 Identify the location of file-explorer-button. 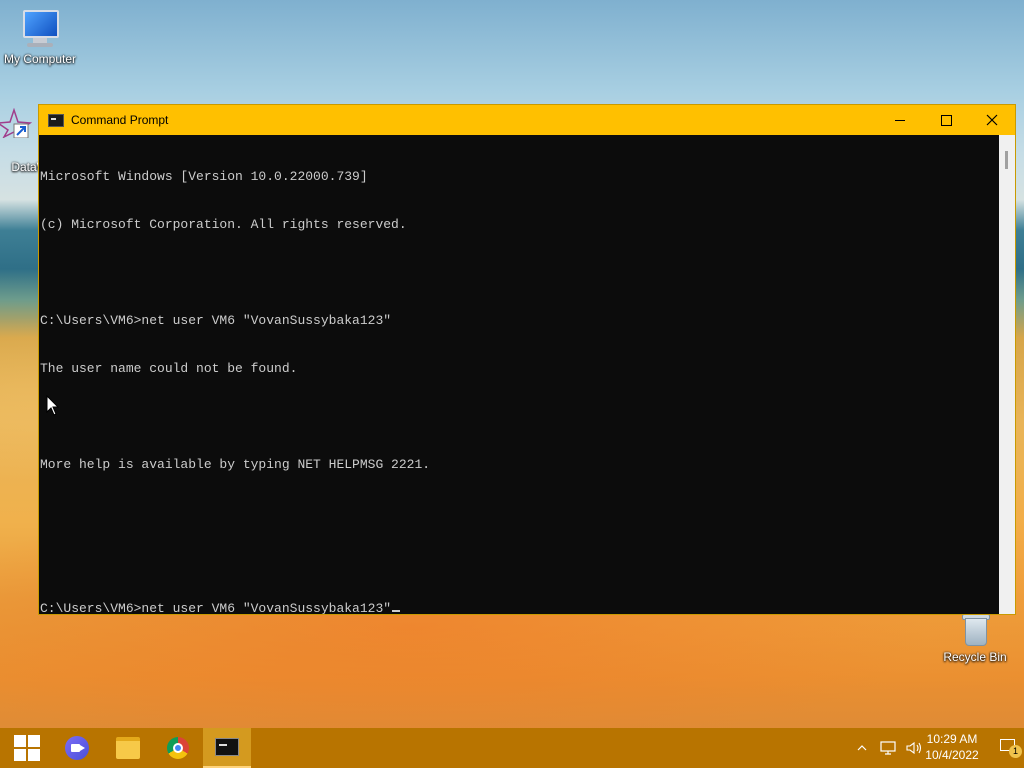
(128, 748).